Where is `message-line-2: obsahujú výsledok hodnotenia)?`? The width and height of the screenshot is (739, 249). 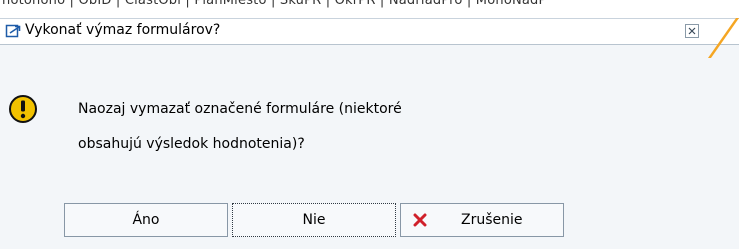
message-line-2: obsahujú výsledok hodnotenia)? is located at coordinates (191, 144).